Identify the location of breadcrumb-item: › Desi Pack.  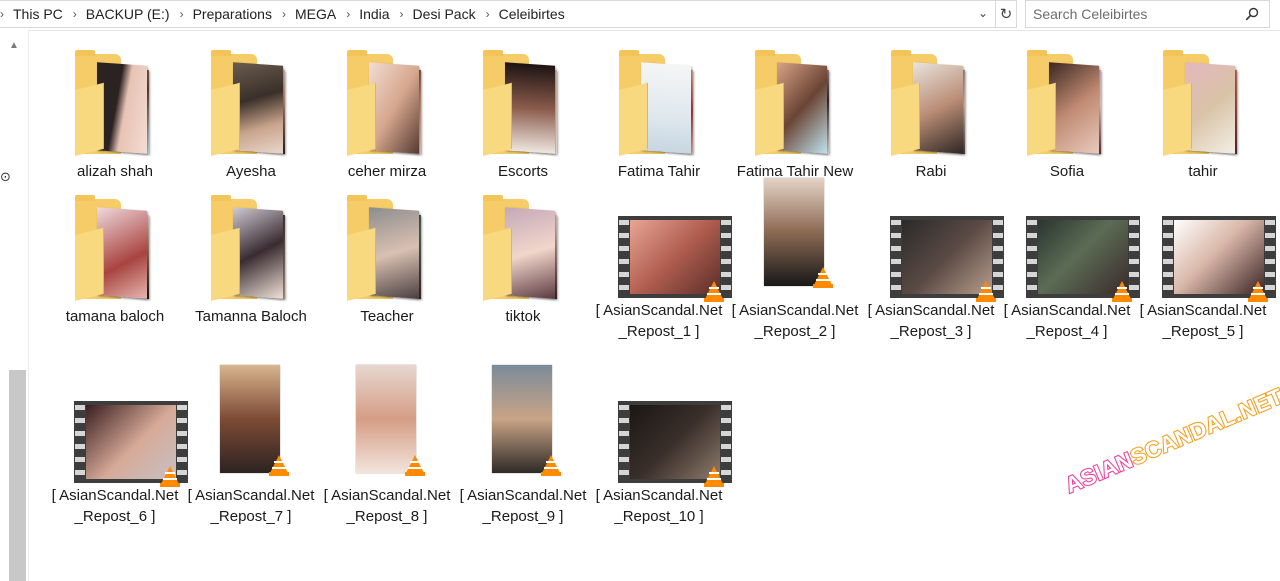
(434, 14).